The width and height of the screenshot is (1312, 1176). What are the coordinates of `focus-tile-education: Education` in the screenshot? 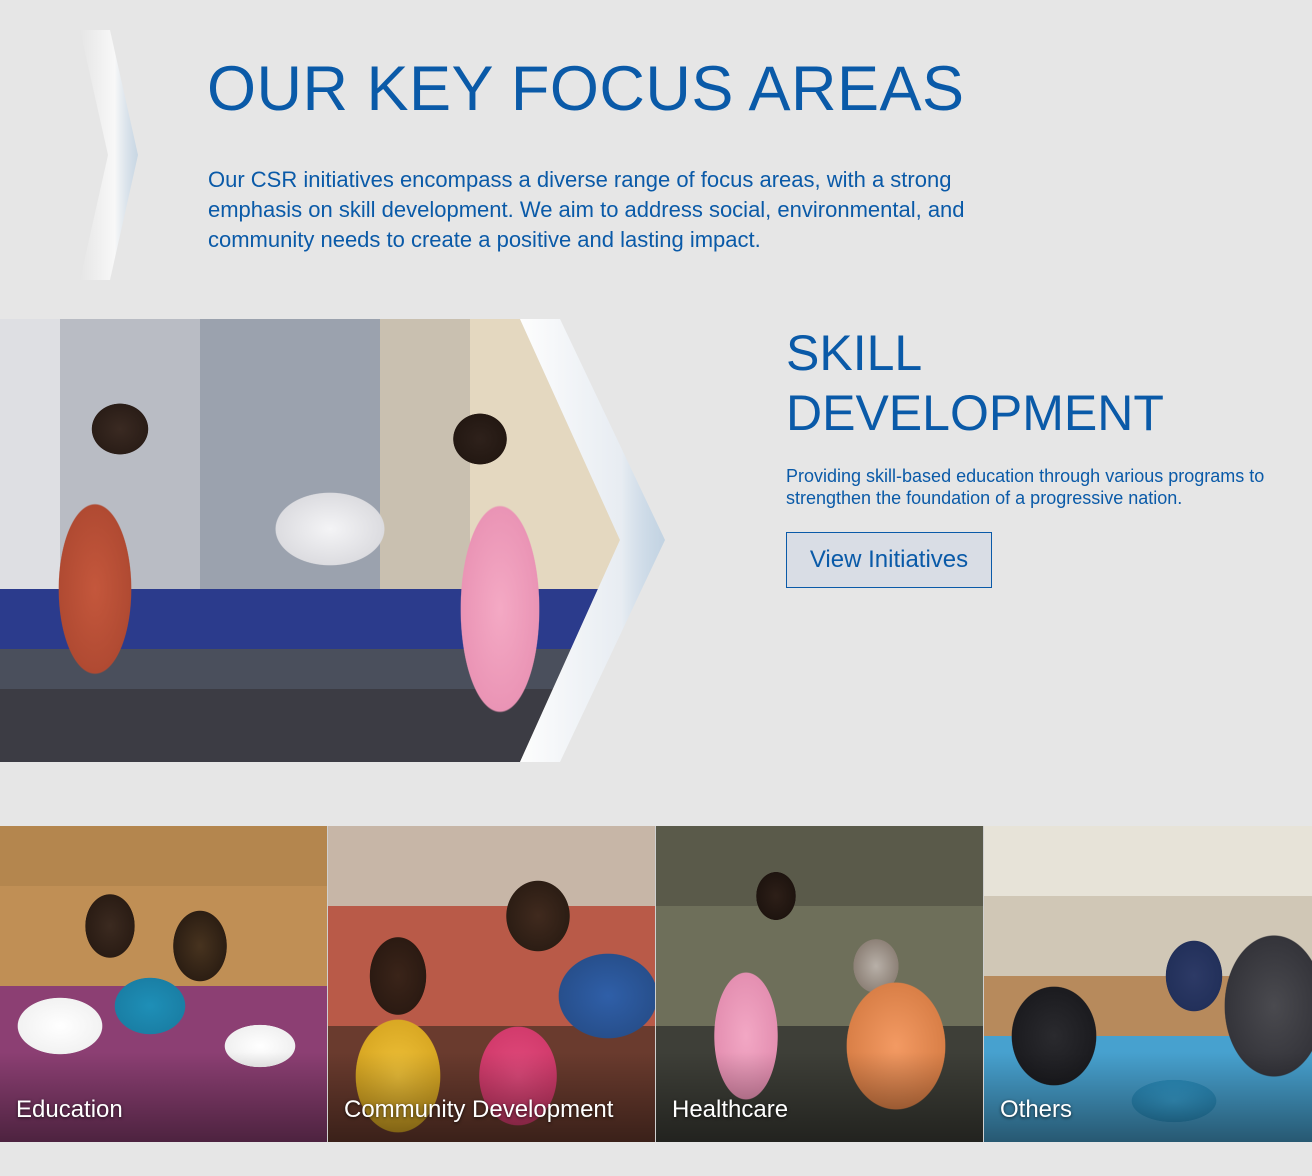 It's located at (164, 984).